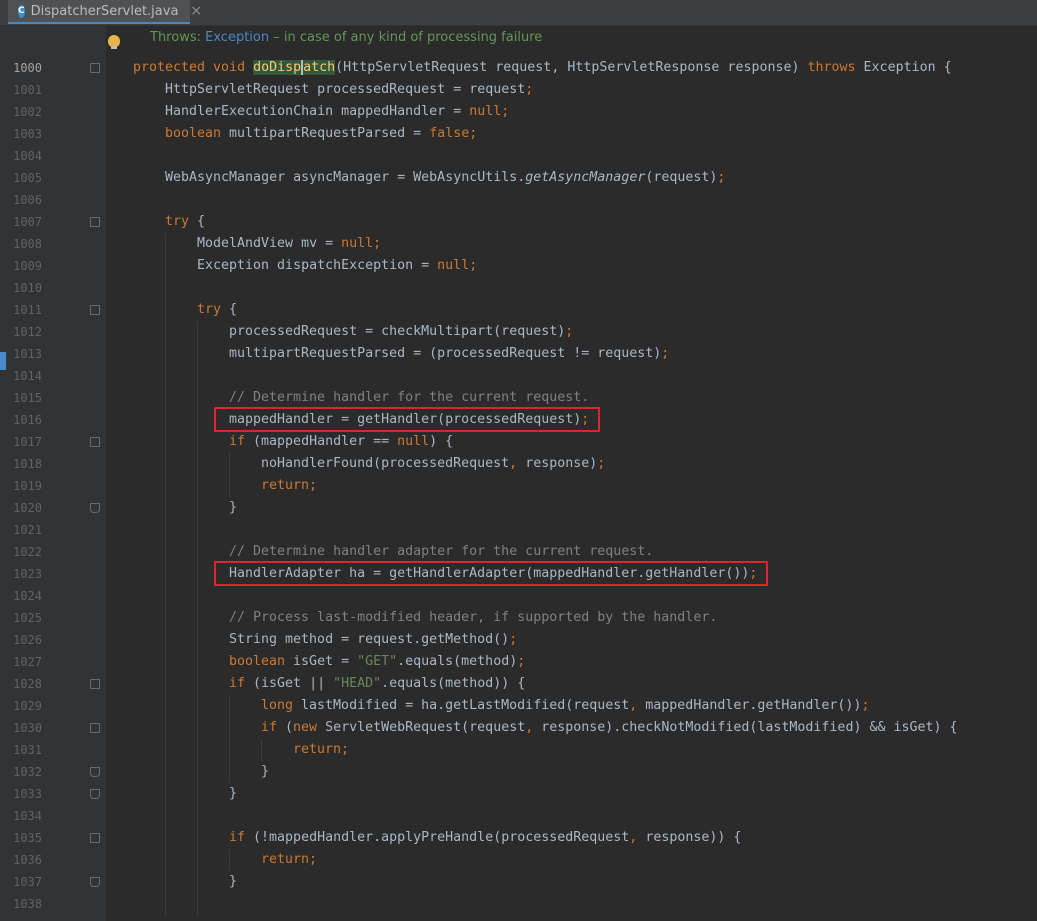 Image resolution: width=1037 pixels, height=921 pixels. Describe the element at coordinates (114, 47) in the screenshot. I see `lightbulb-base` at that location.